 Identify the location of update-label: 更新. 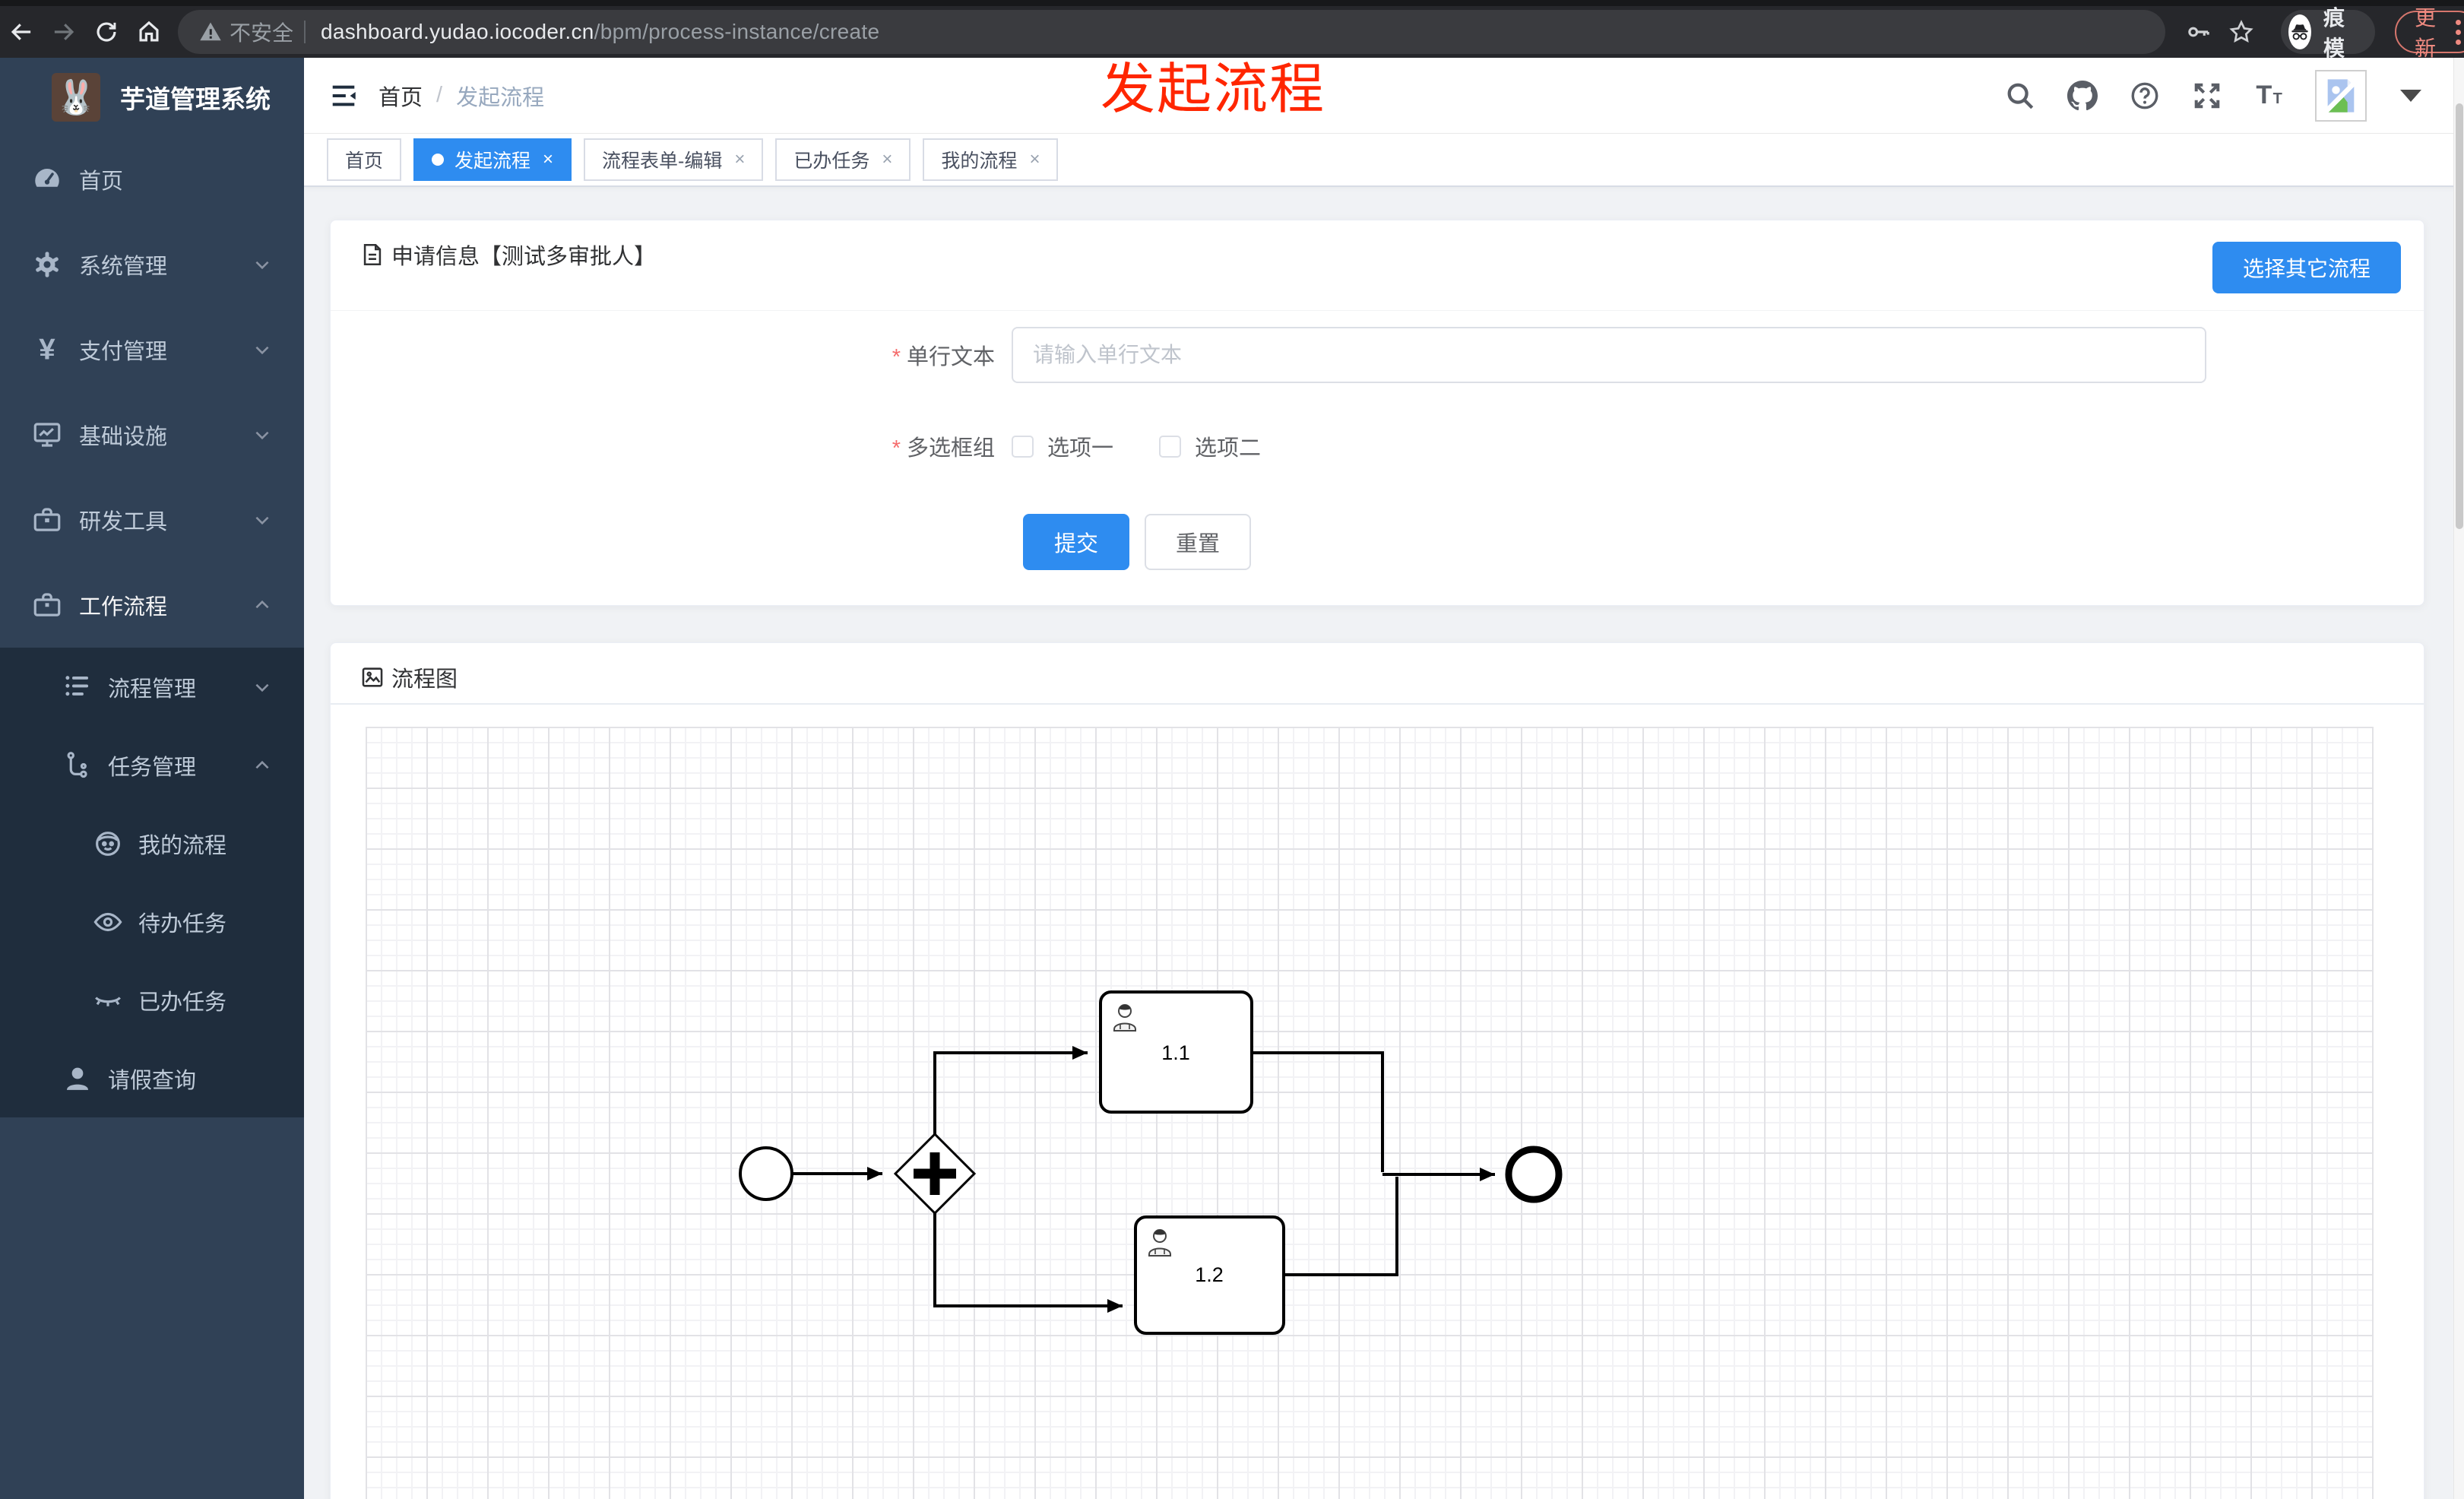
(2426, 33).